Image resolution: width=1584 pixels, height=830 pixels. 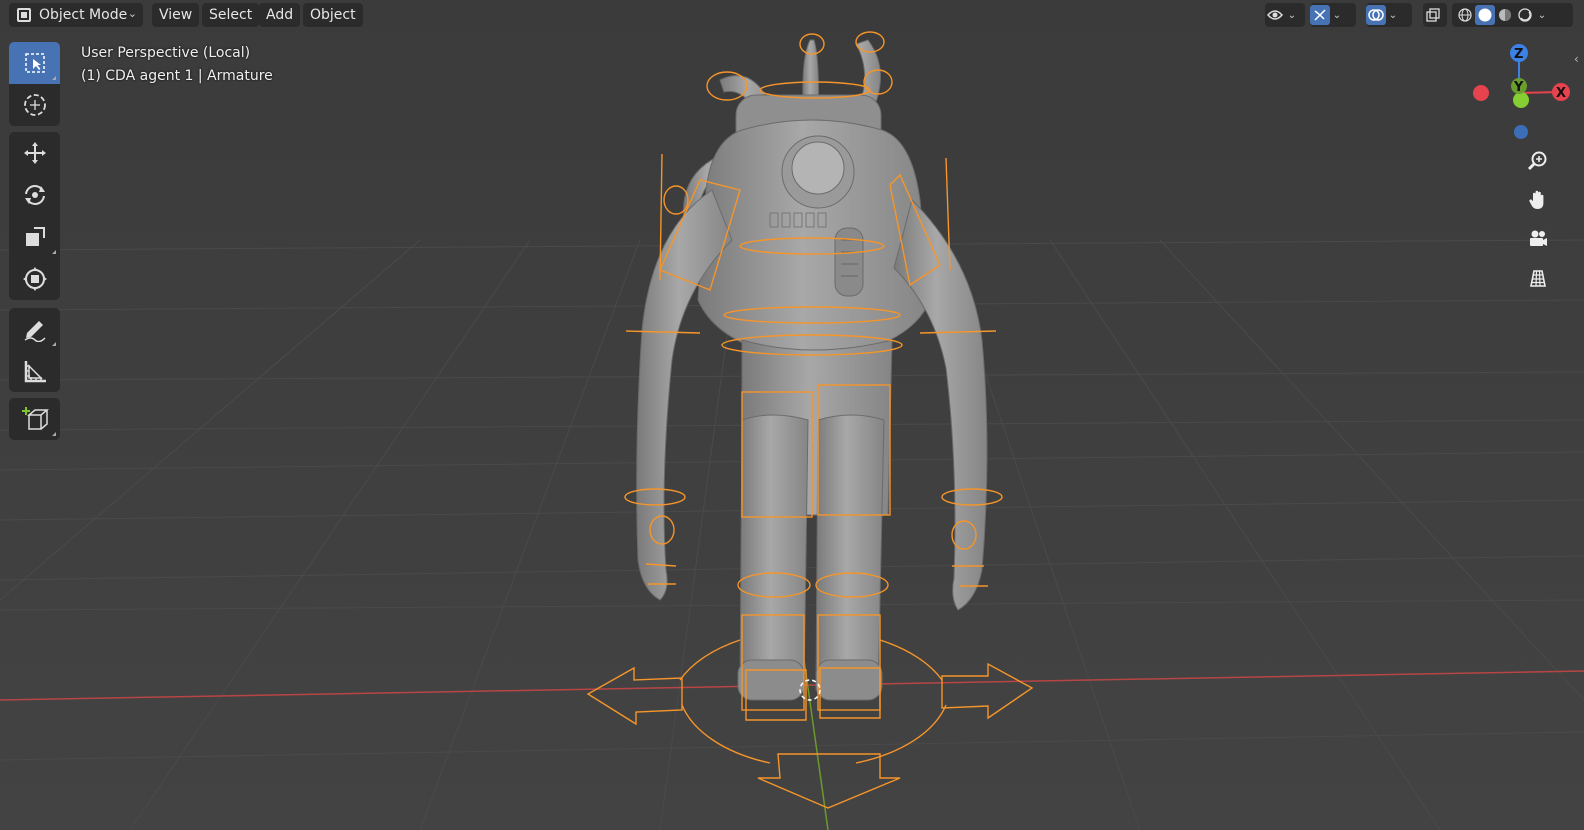 What do you see at coordinates (1320, 15) in the screenshot?
I see `gizmo-icon` at bounding box center [1320, 15].